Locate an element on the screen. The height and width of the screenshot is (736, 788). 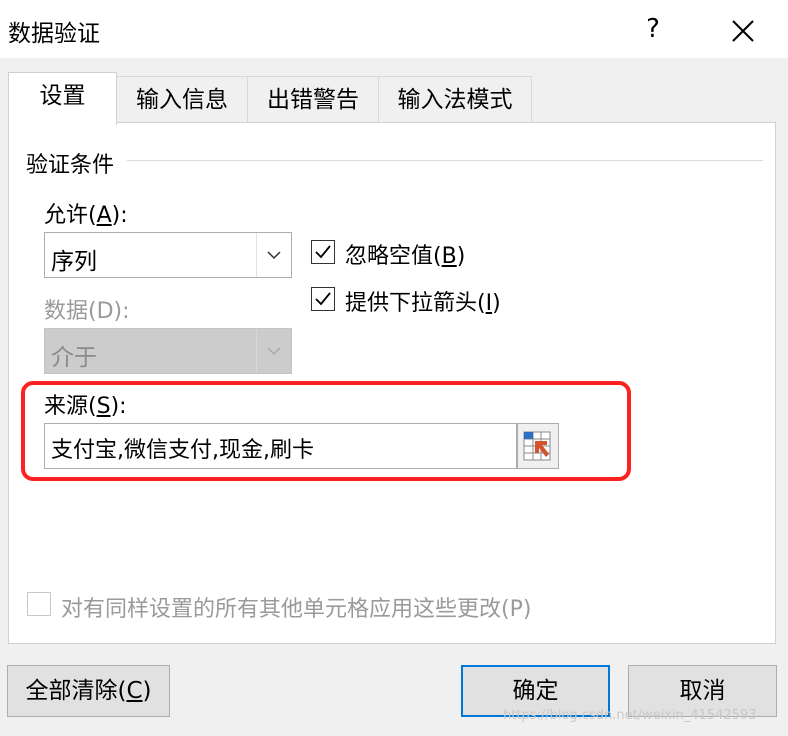
dialog-title: 数据验证 is located at coordinates (54, 34).